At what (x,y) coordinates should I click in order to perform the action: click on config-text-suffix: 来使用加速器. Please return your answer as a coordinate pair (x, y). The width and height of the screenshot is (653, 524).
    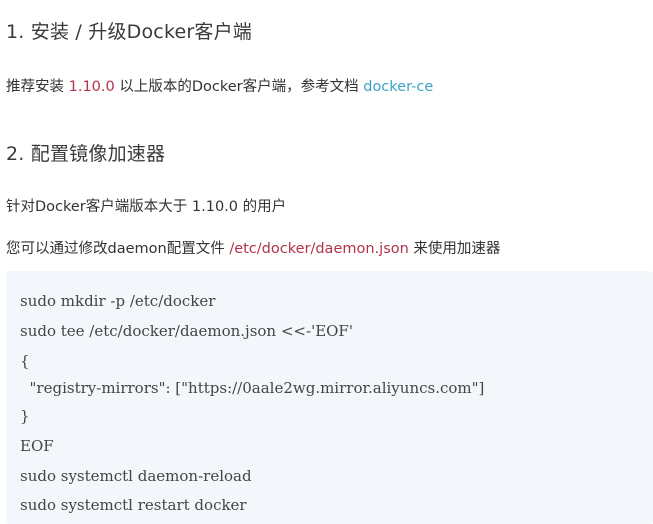
    Looking at the image, I should click on (454, 249).